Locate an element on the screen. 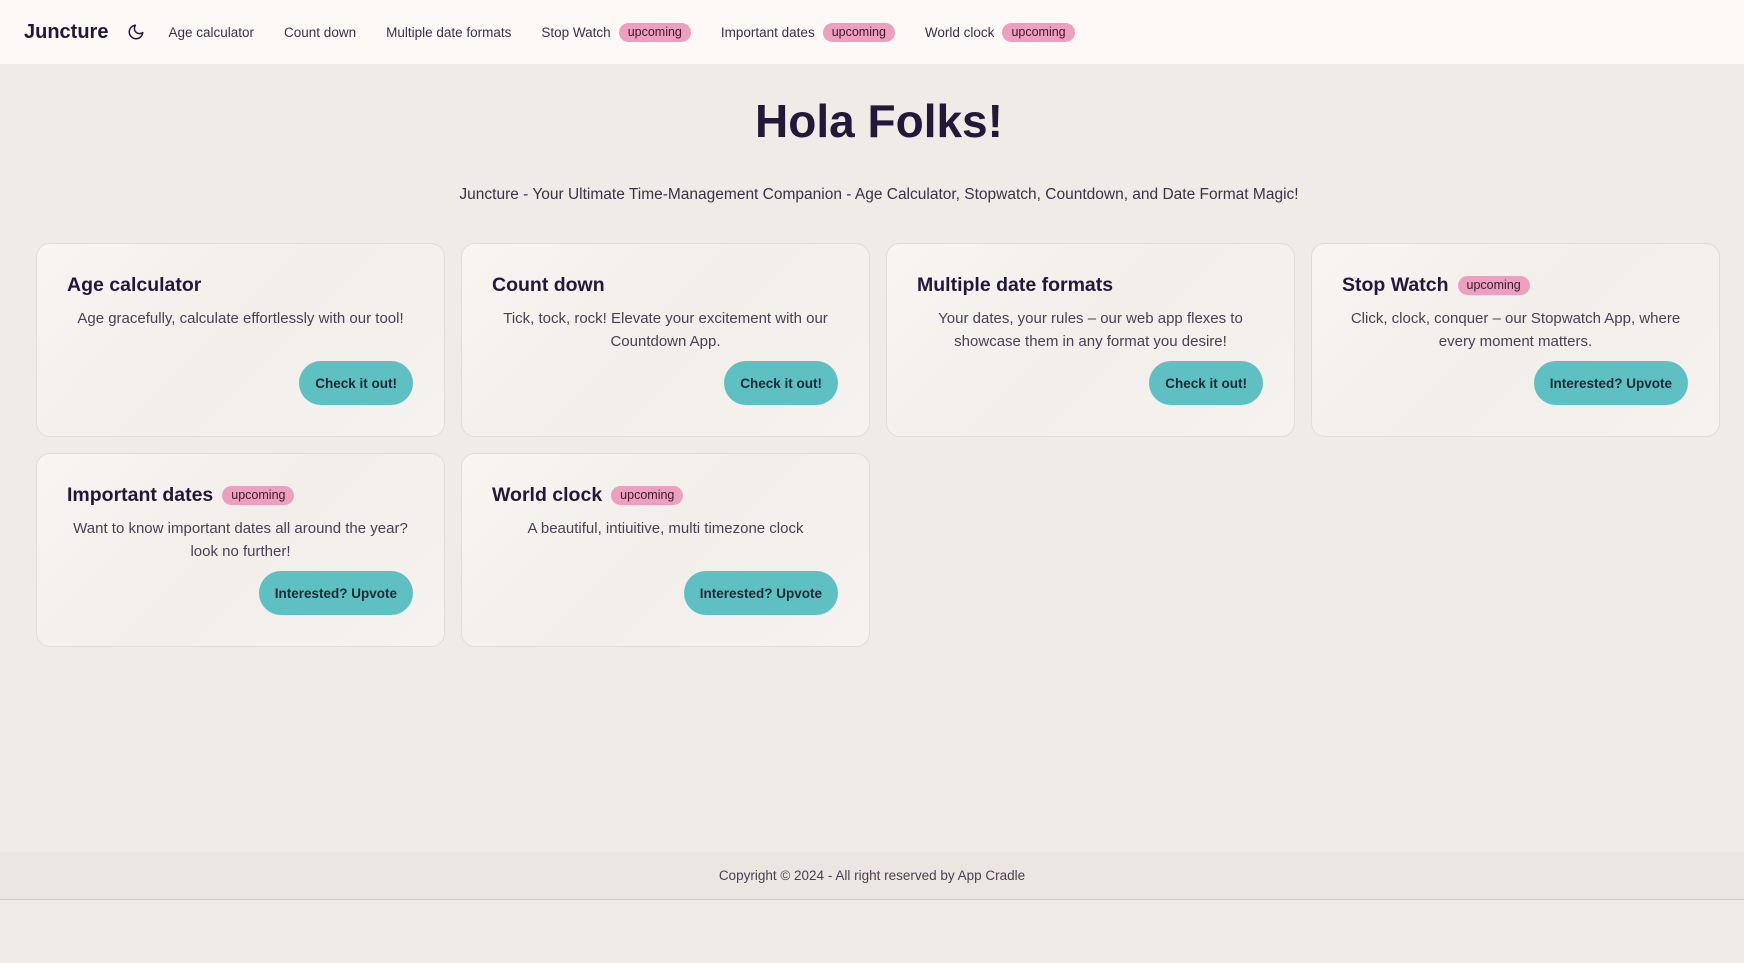  nav-item-count-down: Count down is located at coordinates (320, 32).